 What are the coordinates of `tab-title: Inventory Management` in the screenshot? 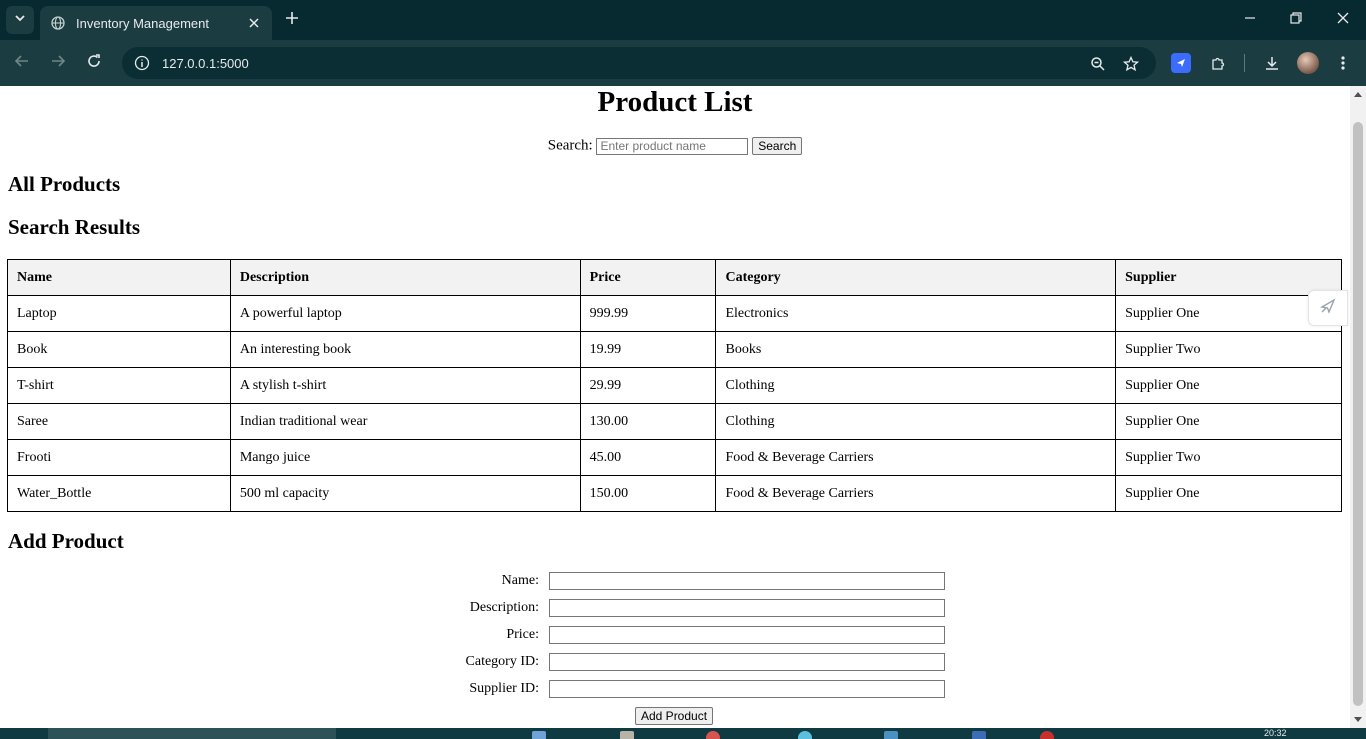 It's located at (142, 23).